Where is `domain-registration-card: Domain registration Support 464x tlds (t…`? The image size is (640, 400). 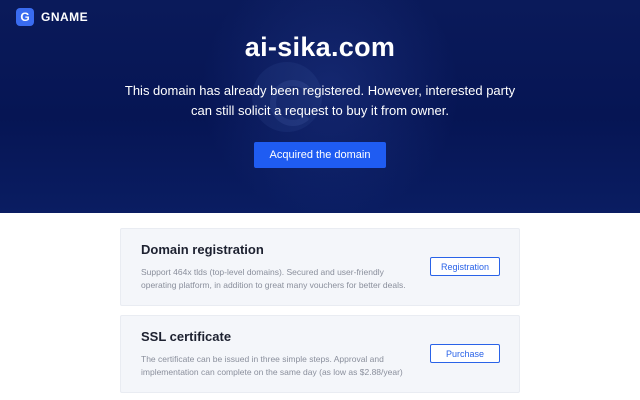
domain-registration-card: Domain registration Support 464x tlds (t… is located at coordinates (320, 267).